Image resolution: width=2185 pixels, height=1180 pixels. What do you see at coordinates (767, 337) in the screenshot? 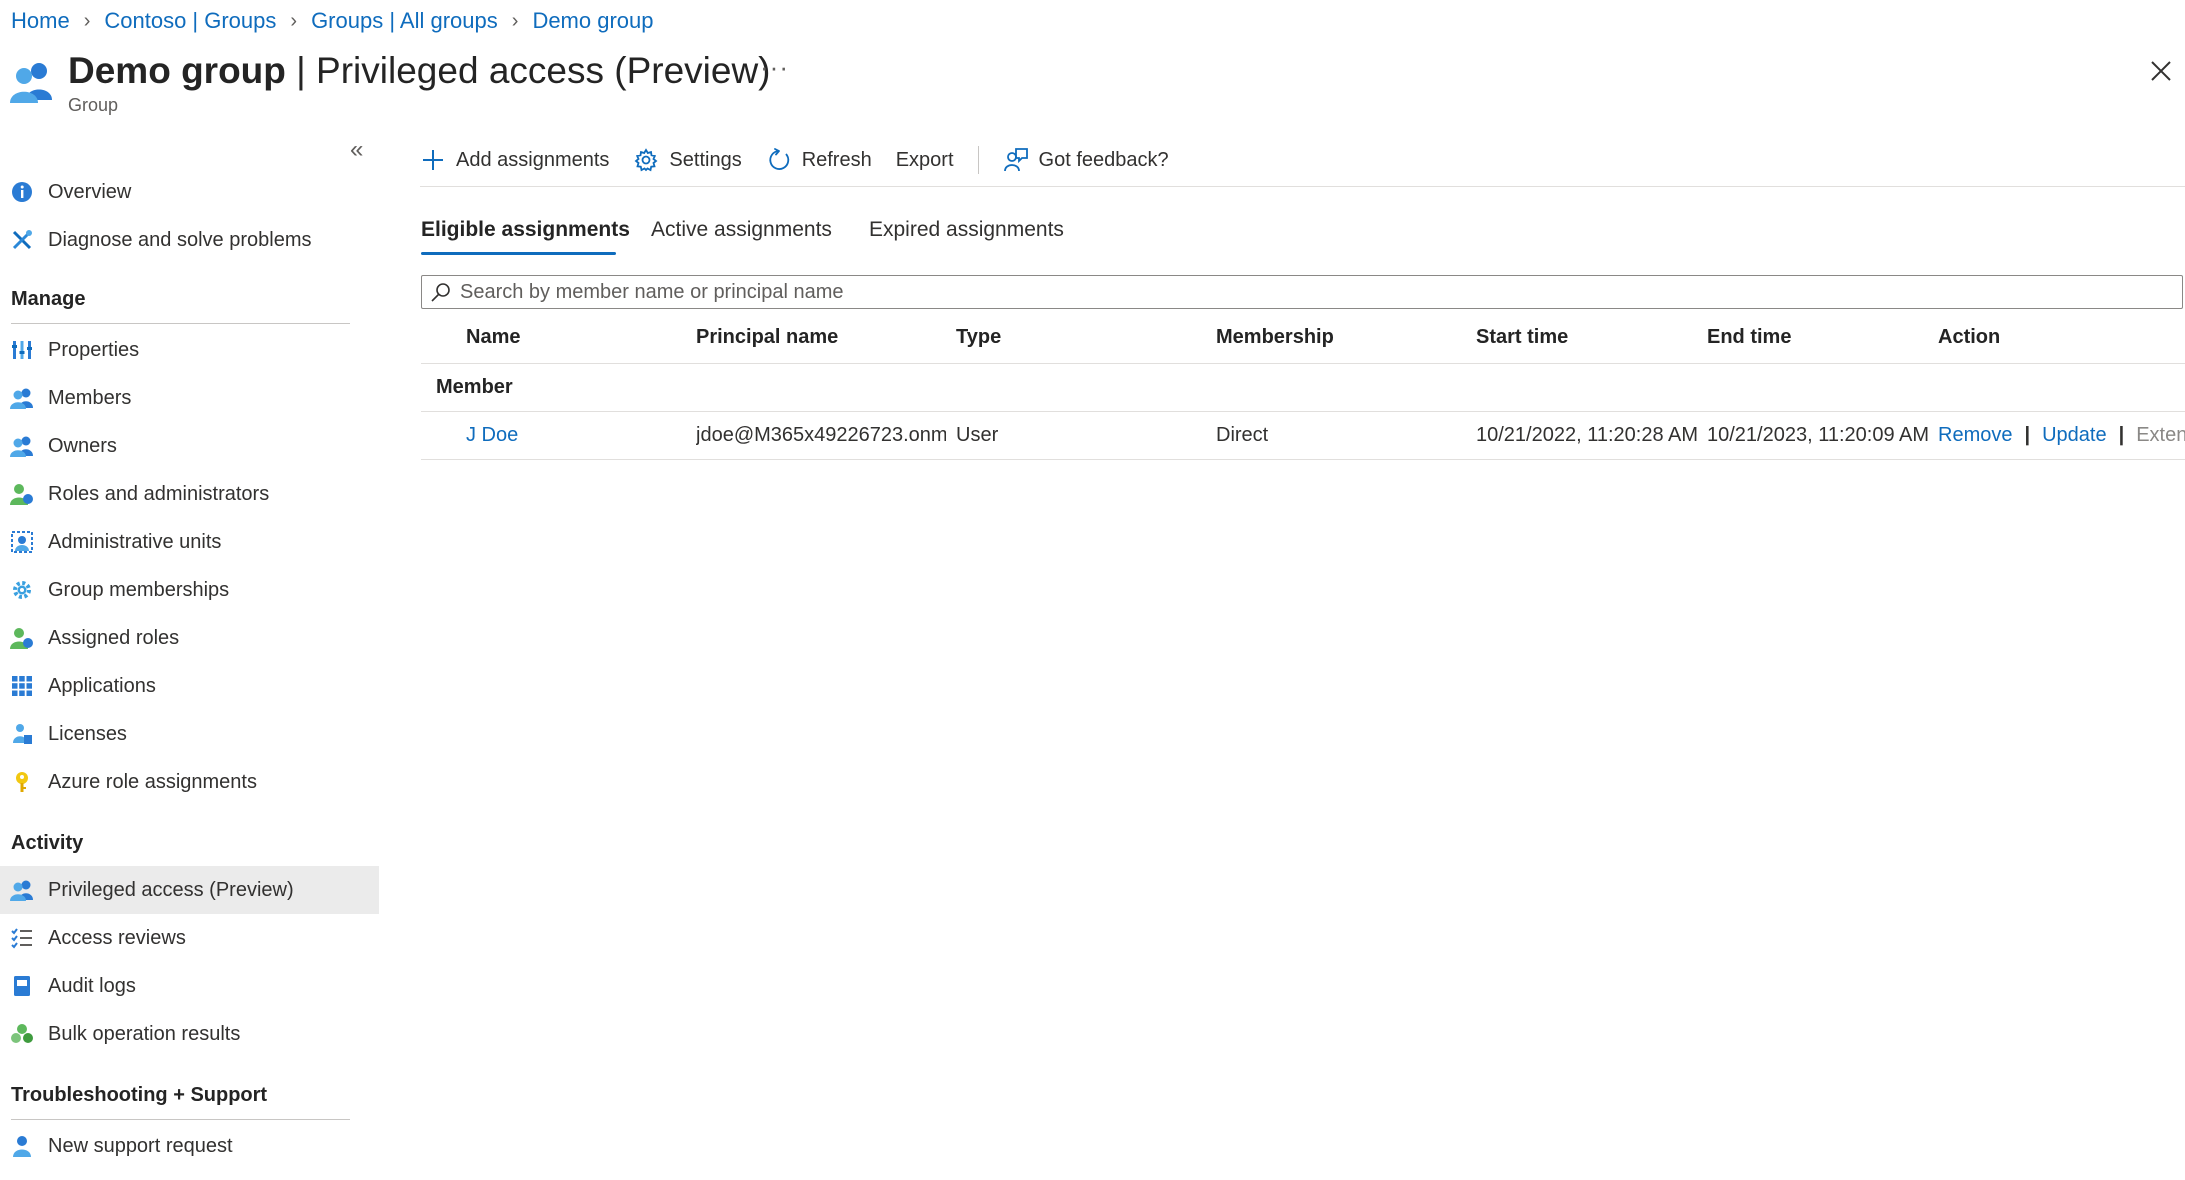
I see `column-header-principal-name: Principal name` at bounding box center [767, 337].